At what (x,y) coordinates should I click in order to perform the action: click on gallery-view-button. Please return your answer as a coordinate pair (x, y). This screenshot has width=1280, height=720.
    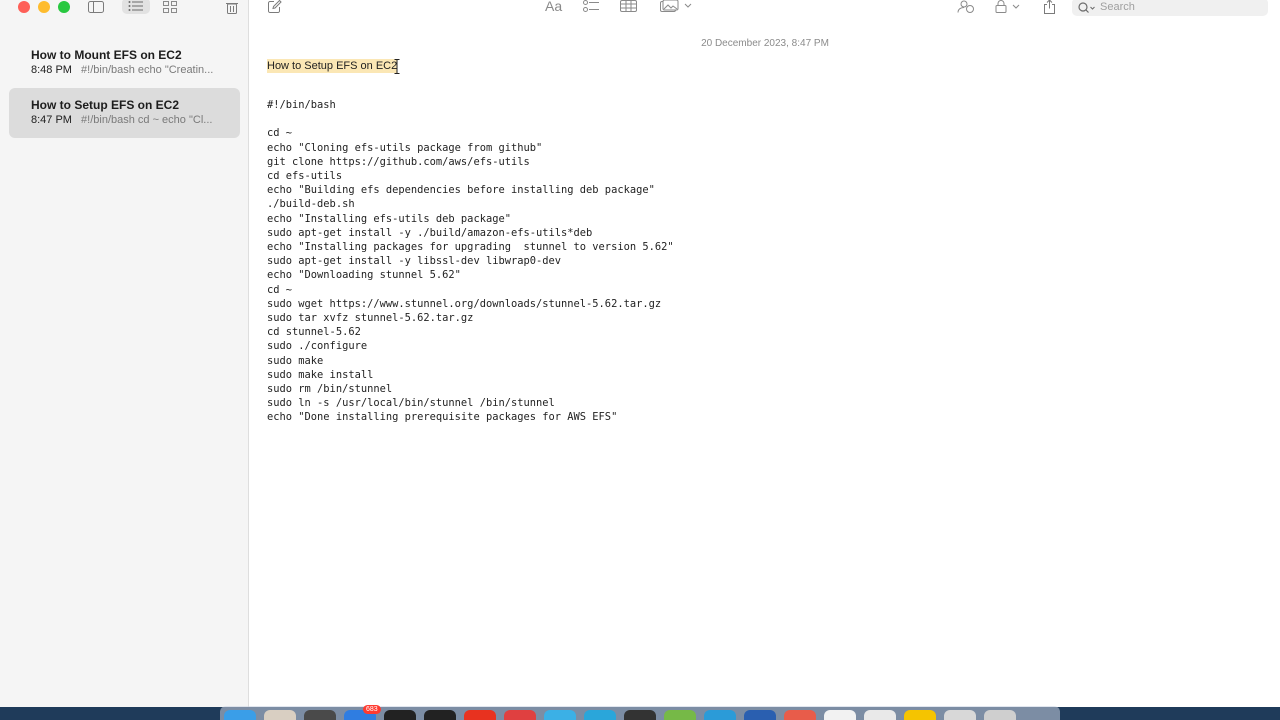
    Looking at the image, I should click on (170, 7).